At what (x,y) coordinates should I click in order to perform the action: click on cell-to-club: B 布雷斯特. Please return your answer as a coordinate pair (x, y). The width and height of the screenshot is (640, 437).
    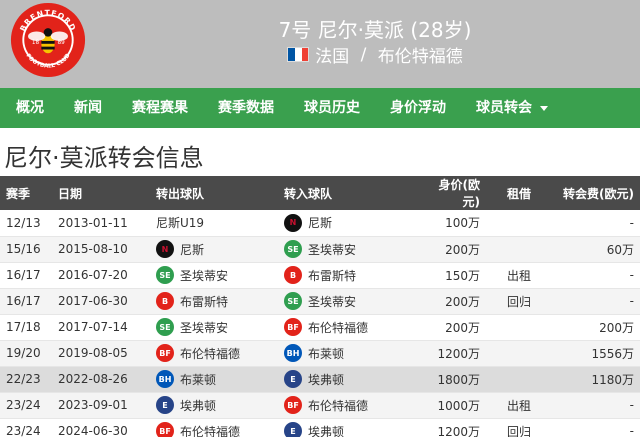
    Looking at the image, I should click on (351, 275).